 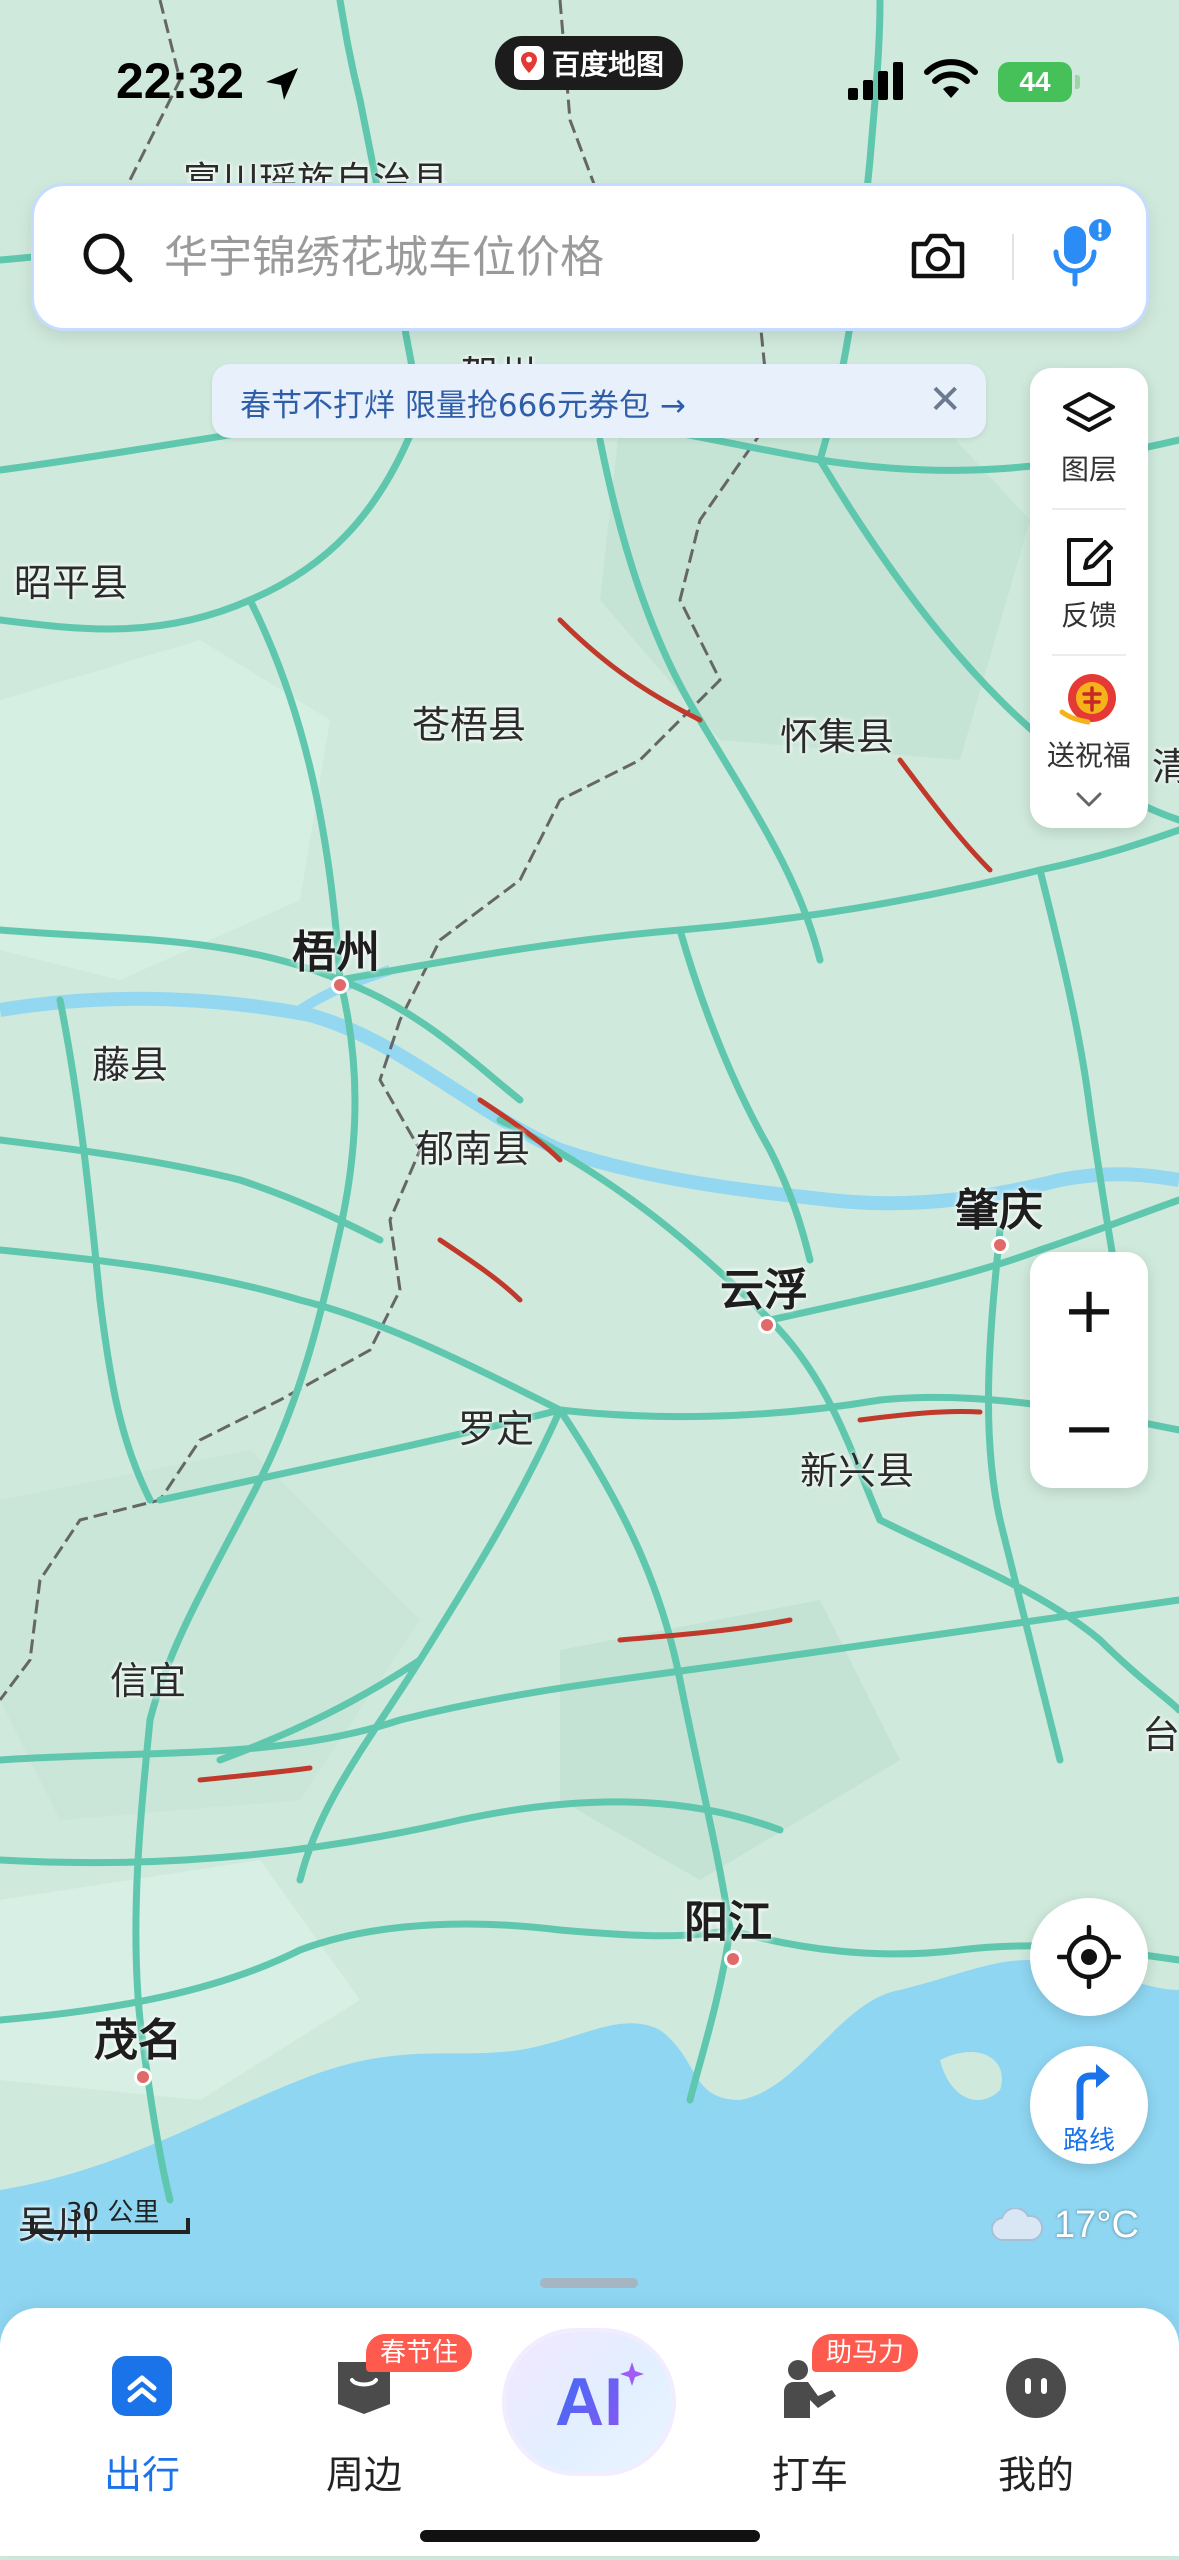 What do you see at coordinates (528, 63) in the screenshot?
I see `baidu-map-logo-icon` at bounding box center [528, 63].